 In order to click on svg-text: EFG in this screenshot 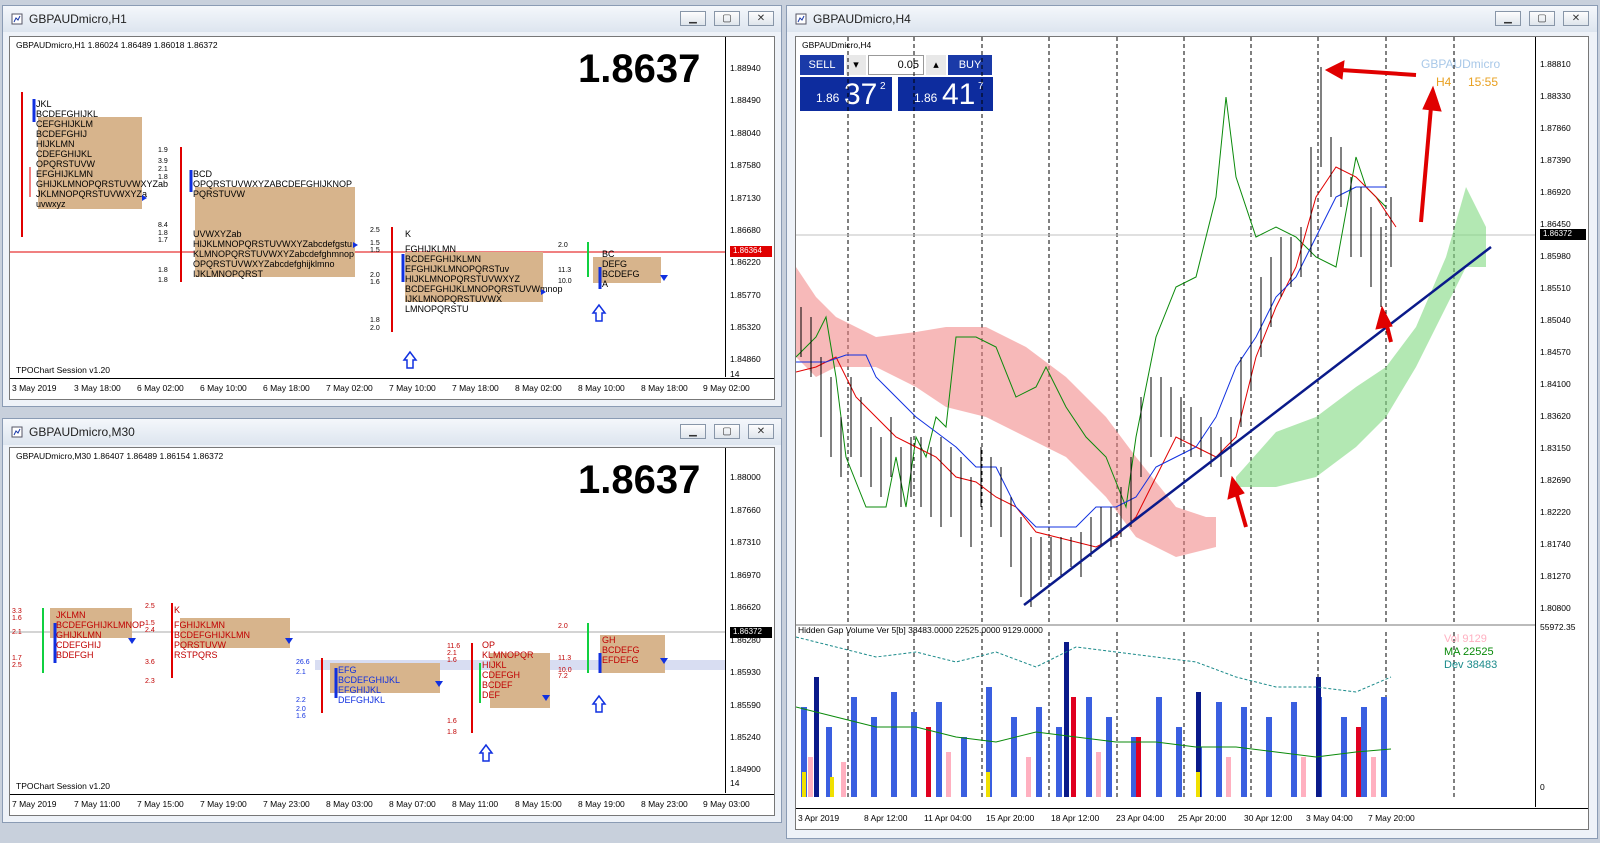, I will do `click(347, 670)`.